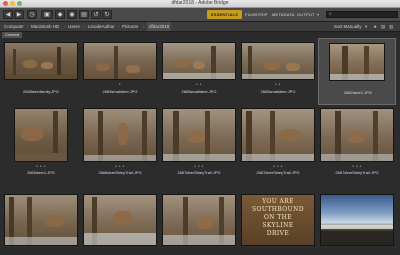 This screenshot has width=400, height=255. What do you see at coordinates (391, 26) in the screenshot?
I see `new-folder-icon: ▥` at bounding box center [391, 26].